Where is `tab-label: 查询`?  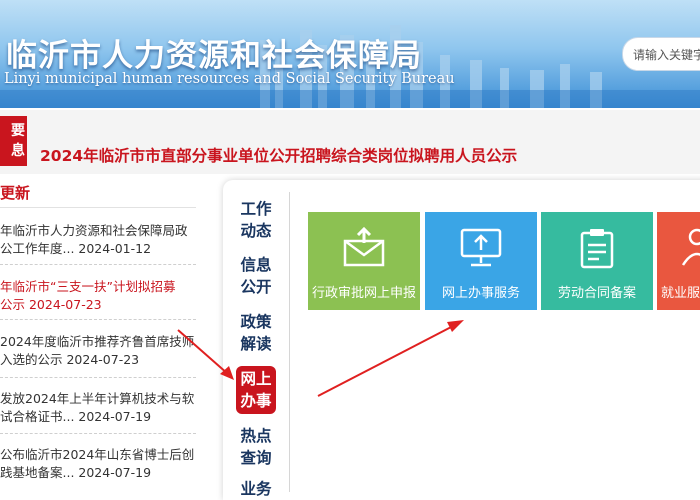
tab-label: 查询 is located at coordinates (256, 458).